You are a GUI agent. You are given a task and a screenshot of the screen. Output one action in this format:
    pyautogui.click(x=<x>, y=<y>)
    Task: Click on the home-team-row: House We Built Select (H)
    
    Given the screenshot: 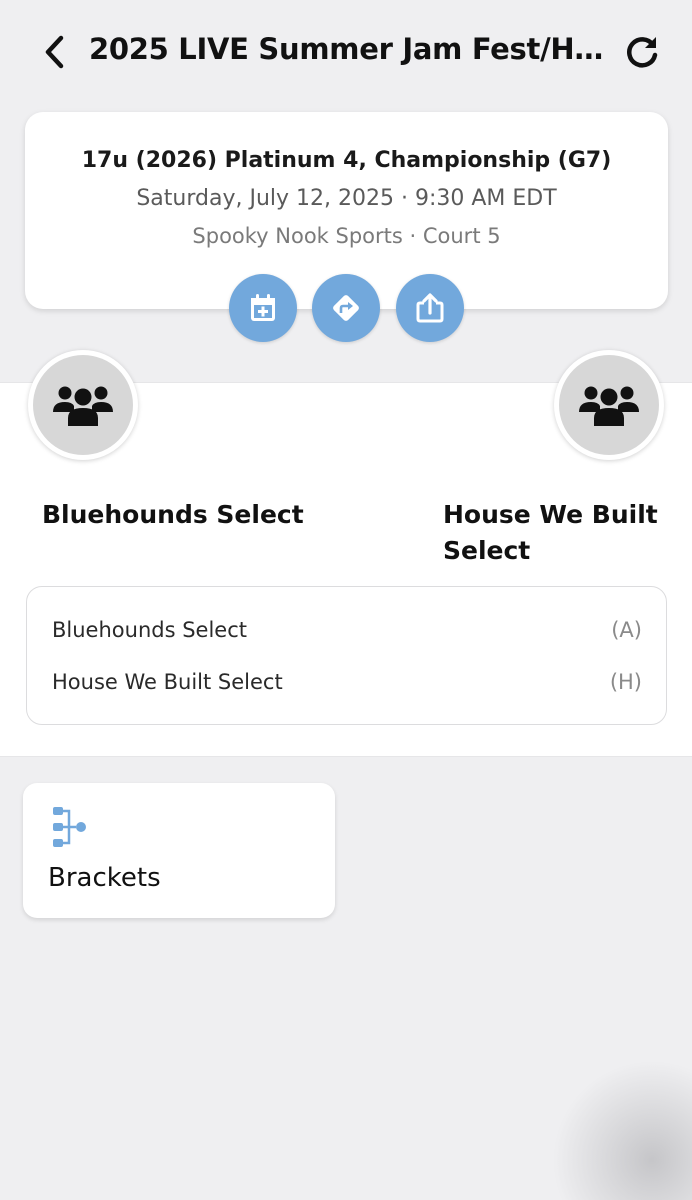 What is the action you would take?
    pyautogui.click(x=347, y=682)
    